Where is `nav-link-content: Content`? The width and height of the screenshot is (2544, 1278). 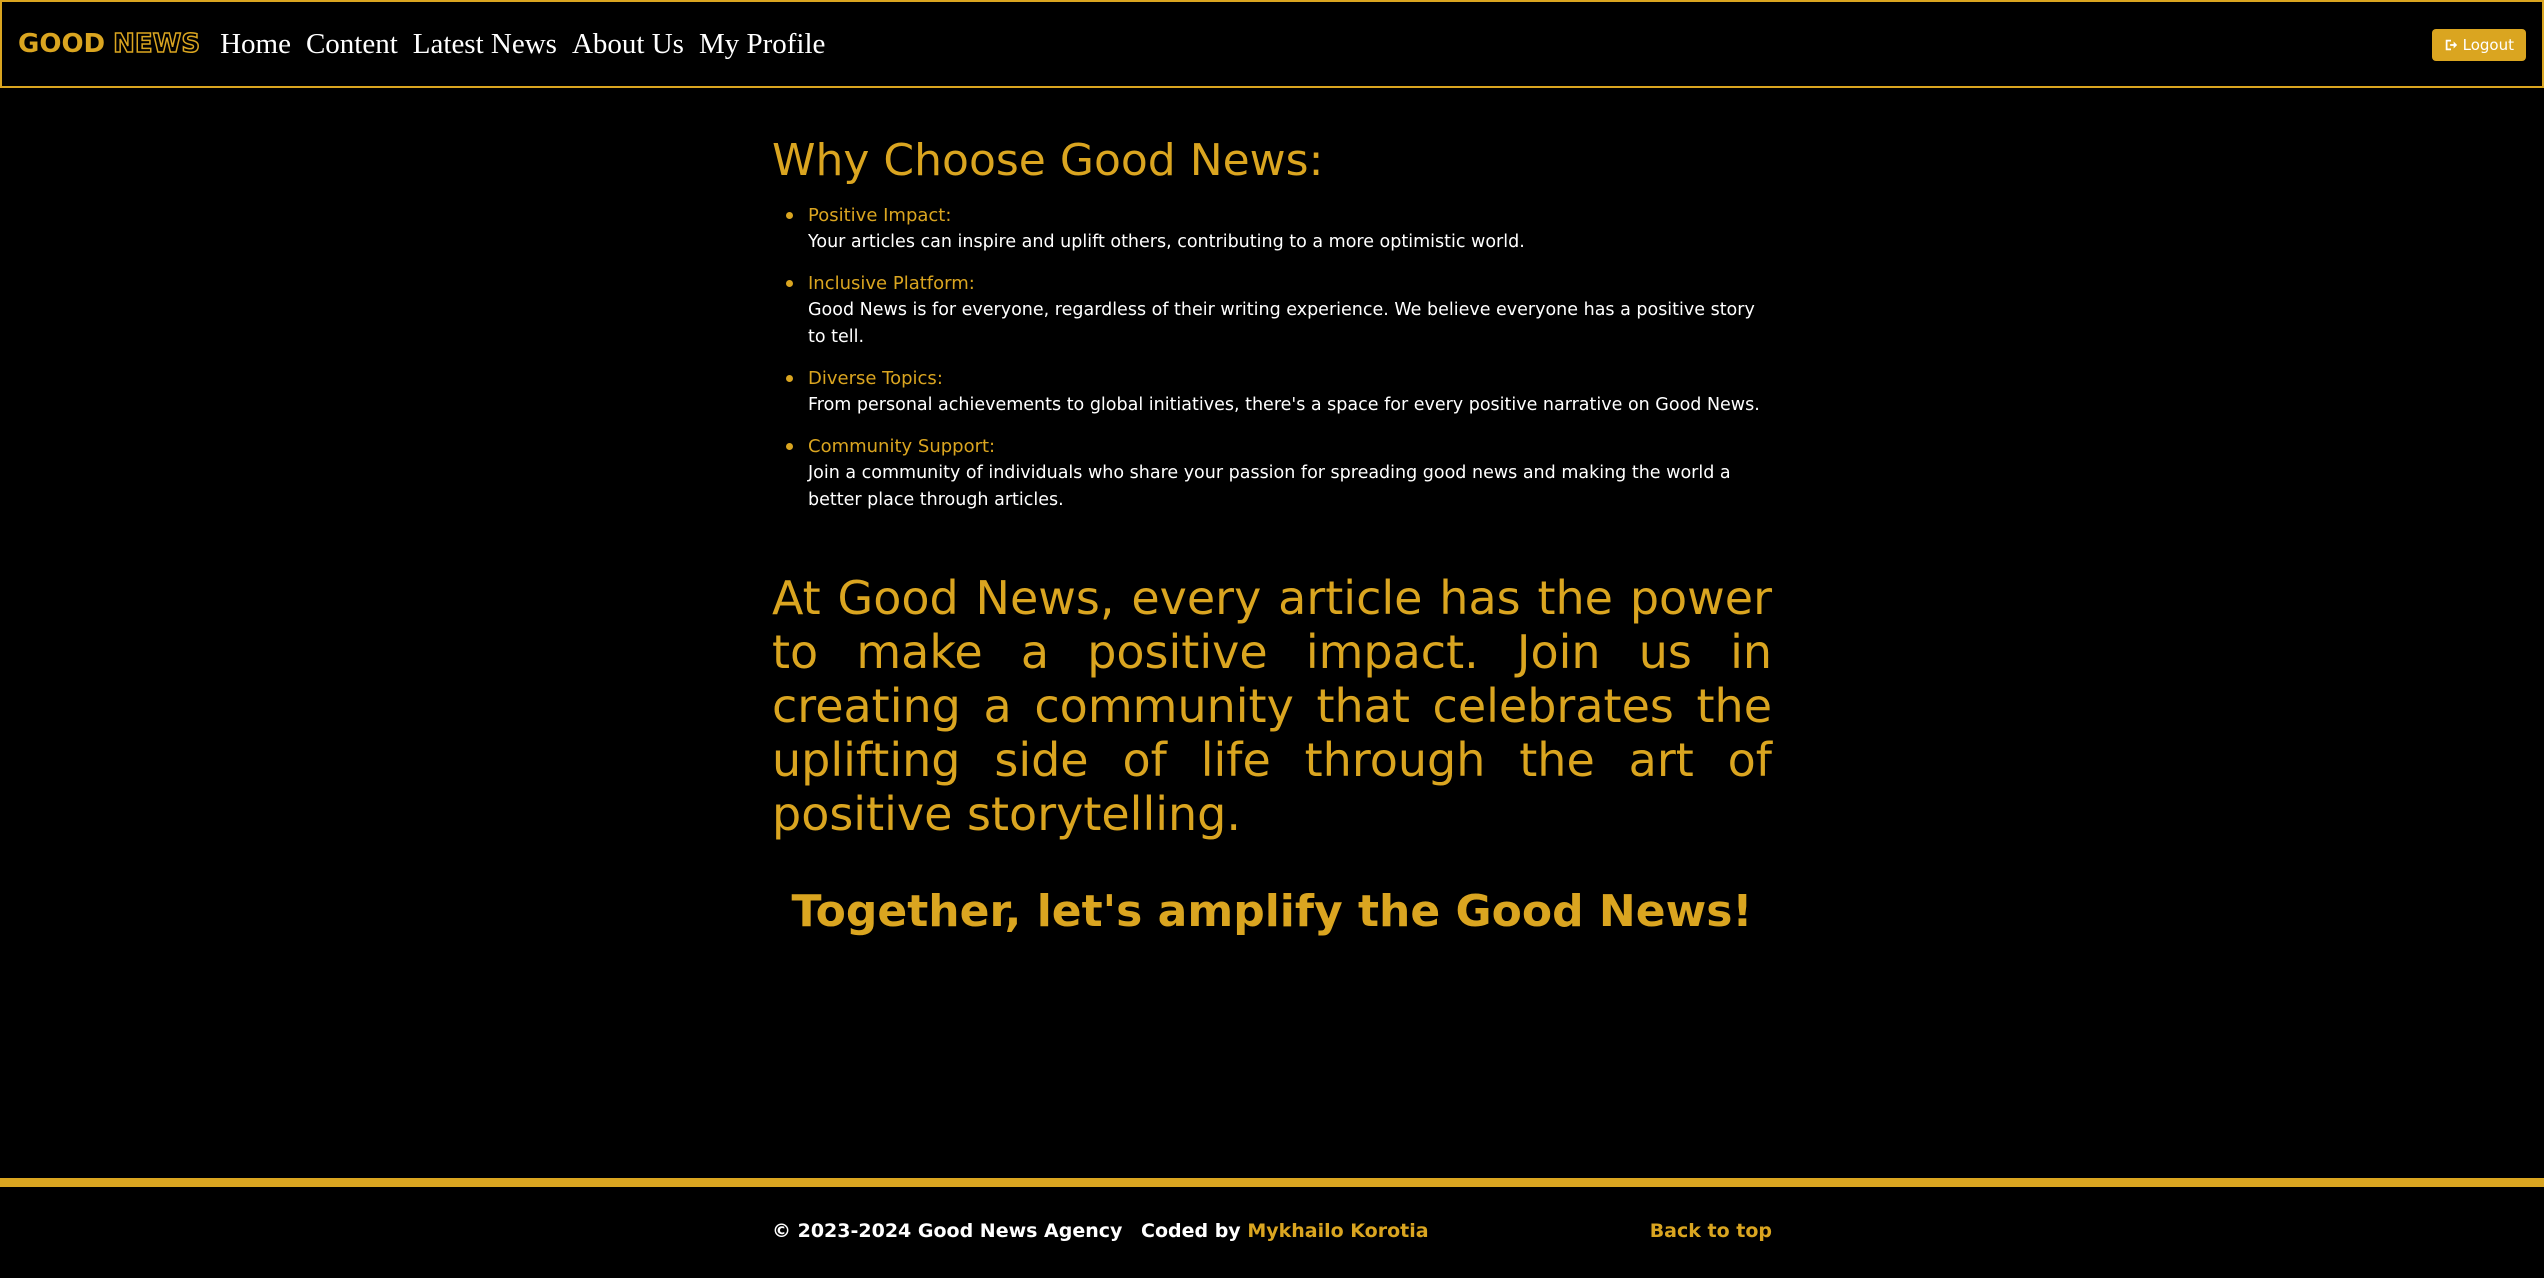 nav-link-content: Content is located at coordinates (352, 44).